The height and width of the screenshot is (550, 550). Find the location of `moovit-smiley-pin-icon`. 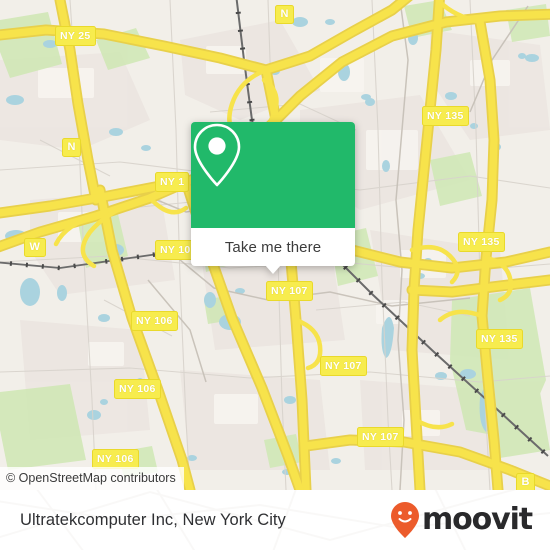

moovit-smiley-pin-icon is located at coordinates (404, 520).